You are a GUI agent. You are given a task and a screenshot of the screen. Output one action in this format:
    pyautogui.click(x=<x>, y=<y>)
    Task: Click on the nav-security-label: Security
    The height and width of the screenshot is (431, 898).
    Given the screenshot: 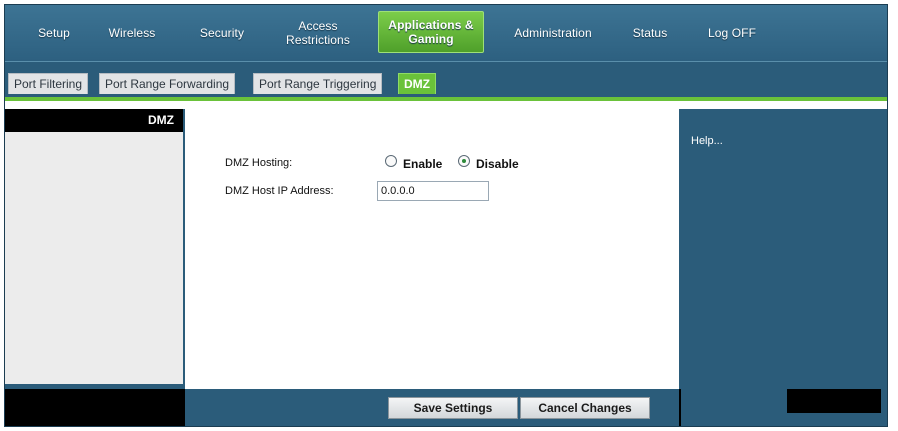 What is the action you would take?
    pyautogui.click(x=222, y=33)
    